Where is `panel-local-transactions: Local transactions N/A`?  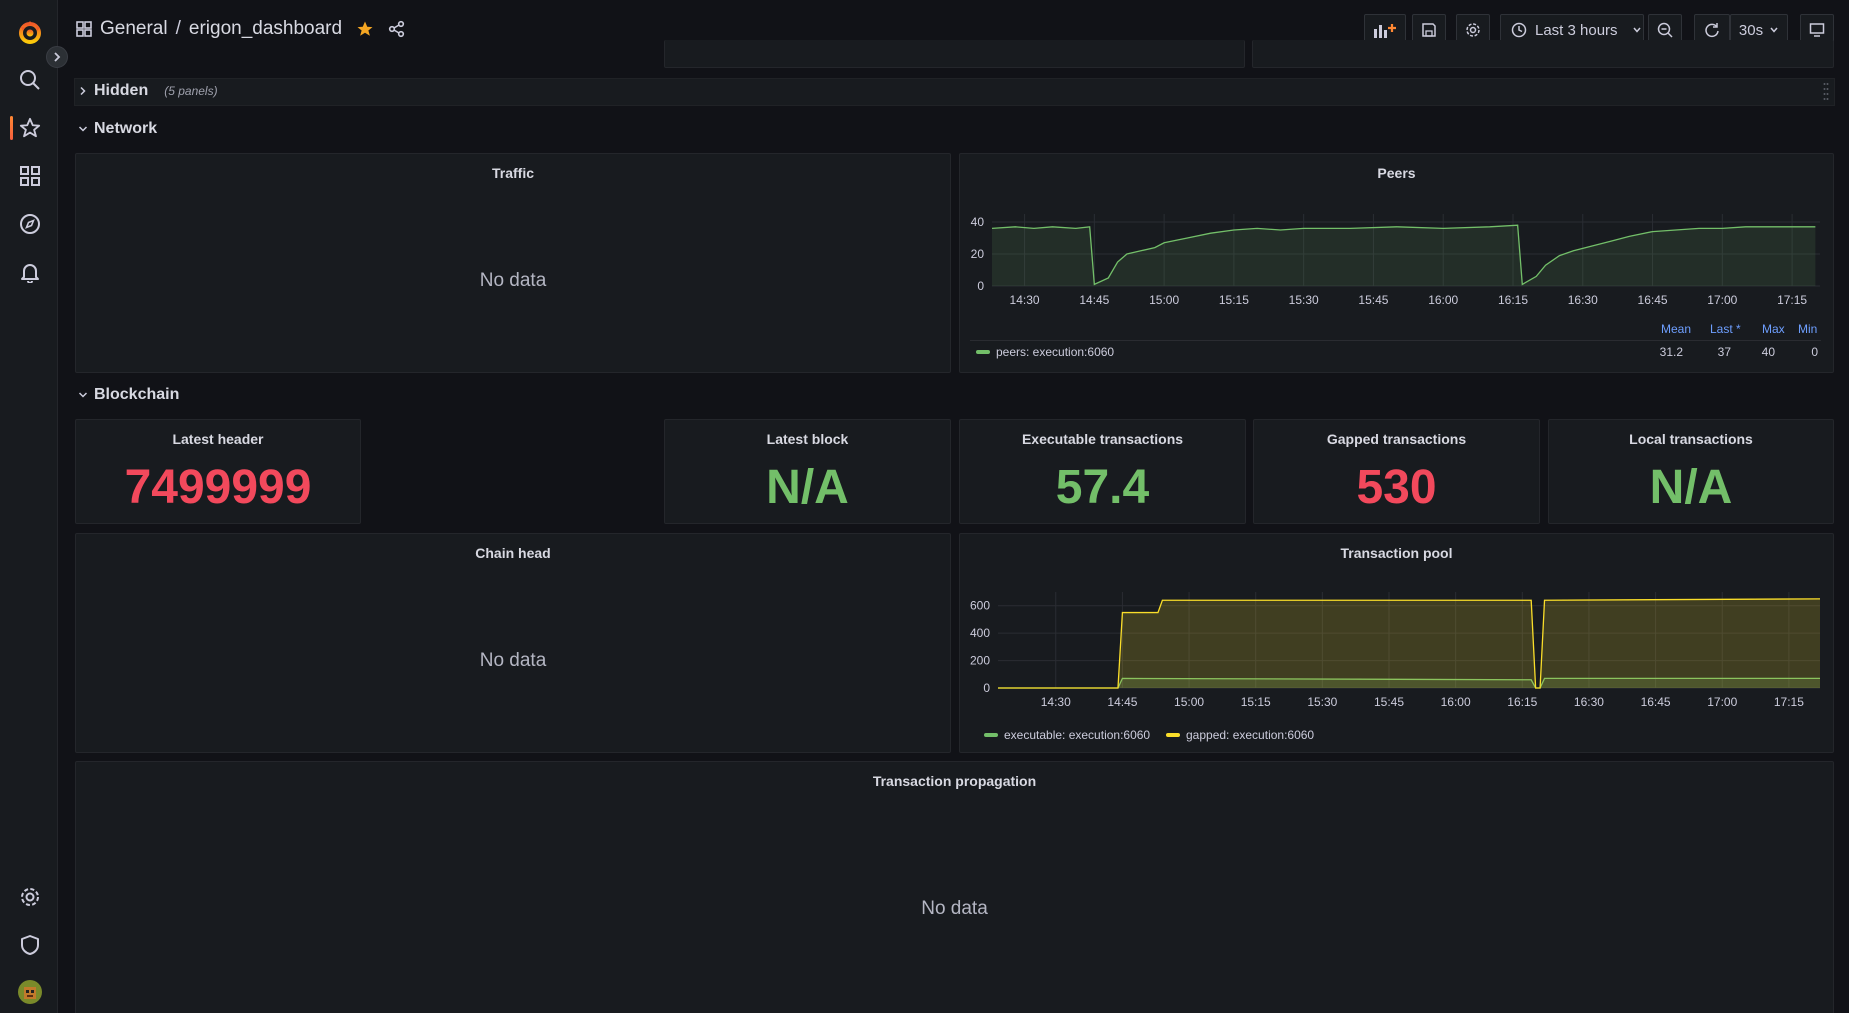
panel-local-transactions: Local transactions N/A is located at coordinates (1691, 471).